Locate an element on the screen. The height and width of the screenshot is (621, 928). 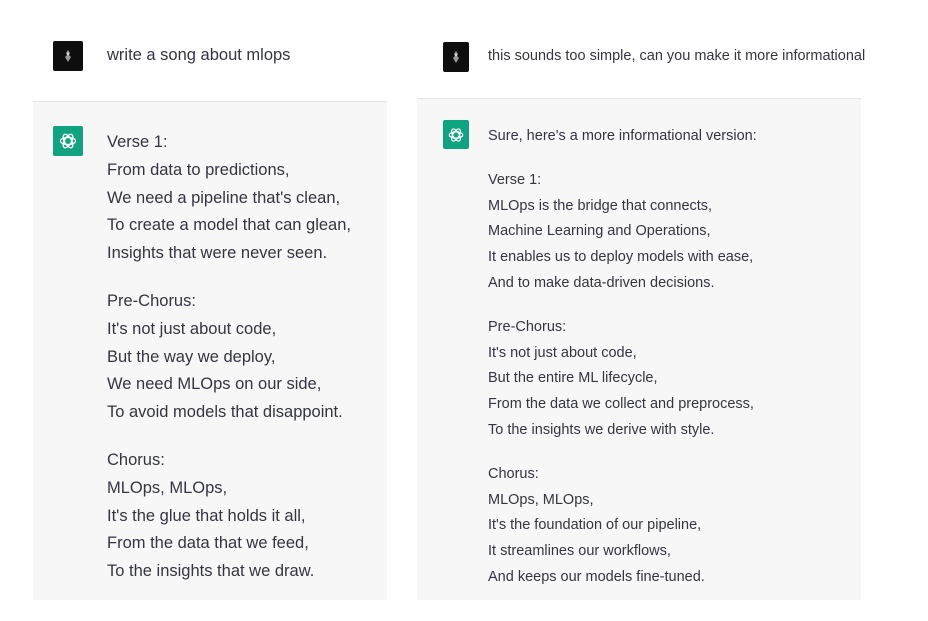
lyric-line: It's the glue that holds it all, is located at coordinates (206, 515).